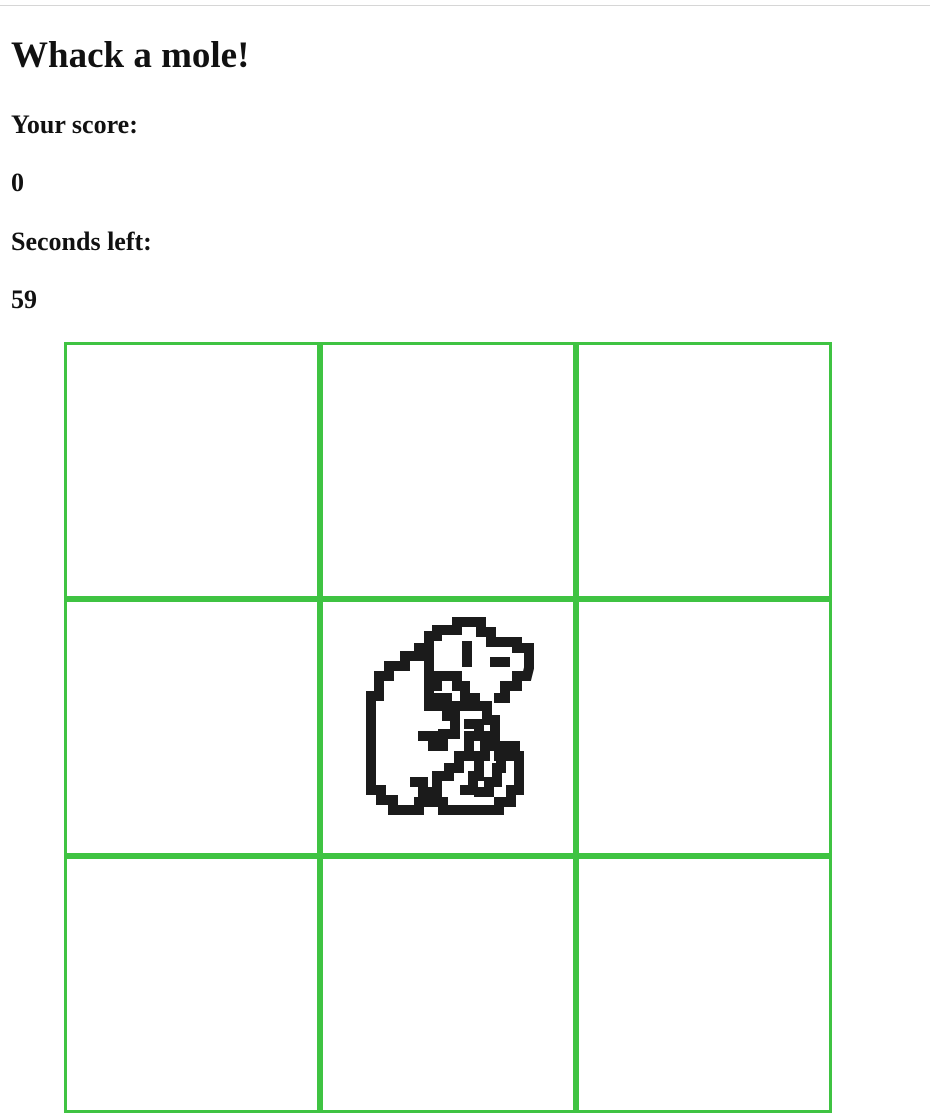 The height and width of the screenshot is (1113, 930). I want to click on seconds-left-label: Seconds left:, so click(81, 241).